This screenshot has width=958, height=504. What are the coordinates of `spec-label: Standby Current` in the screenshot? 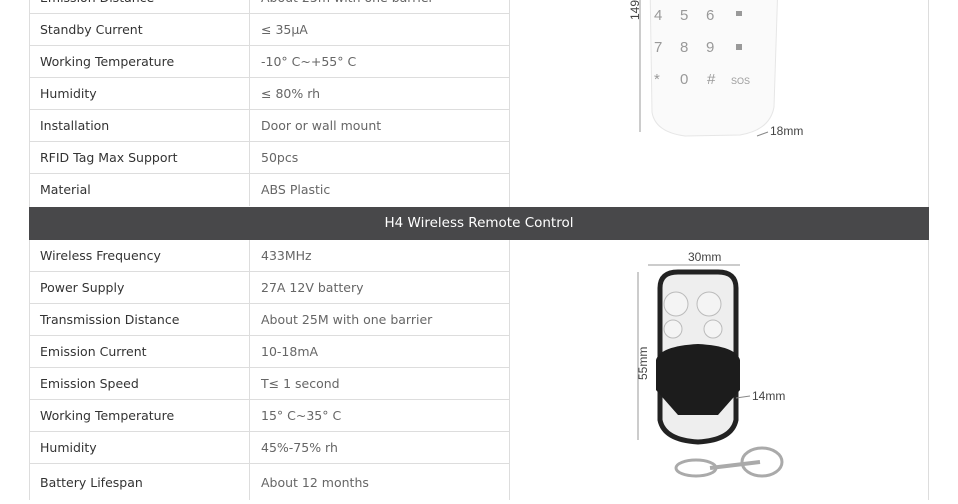 It's located at (91, 29).